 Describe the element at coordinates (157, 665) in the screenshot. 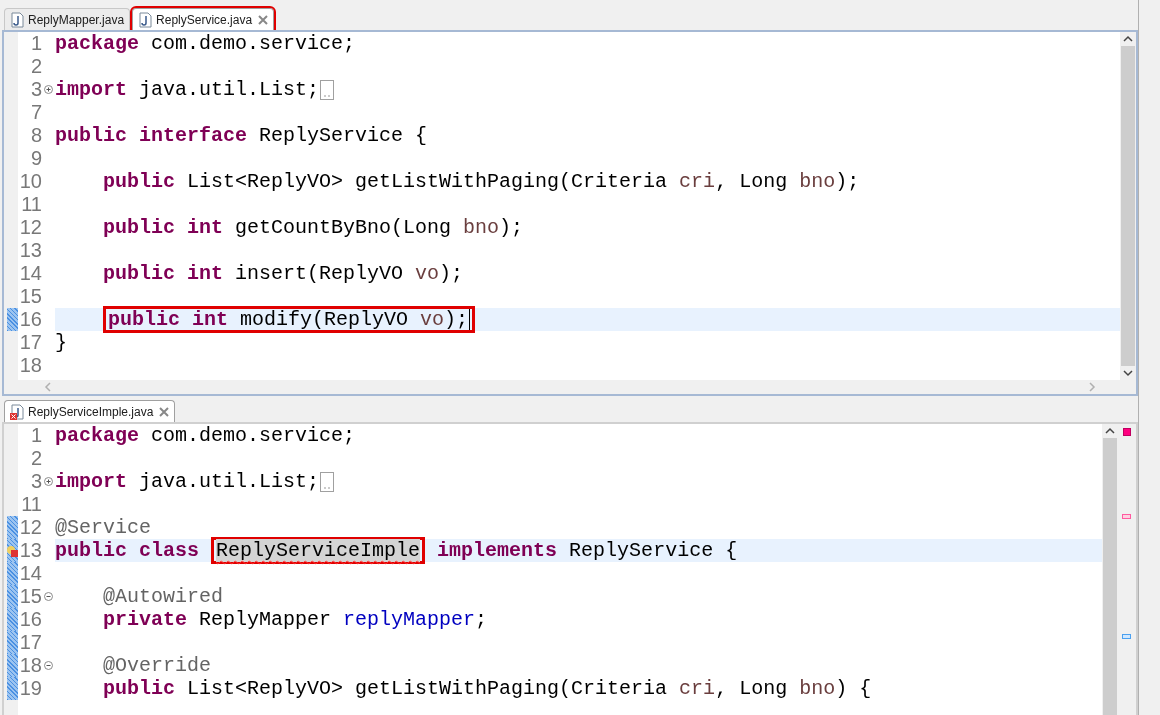

I see `code-text: @Override` at that location.